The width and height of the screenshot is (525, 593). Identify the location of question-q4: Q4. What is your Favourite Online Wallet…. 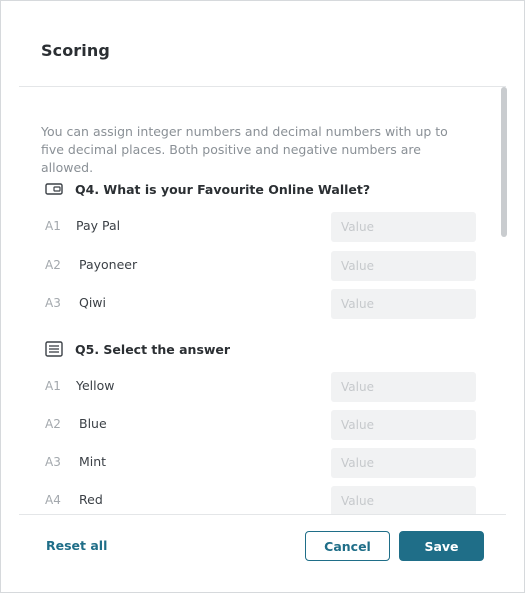
(207, 189).